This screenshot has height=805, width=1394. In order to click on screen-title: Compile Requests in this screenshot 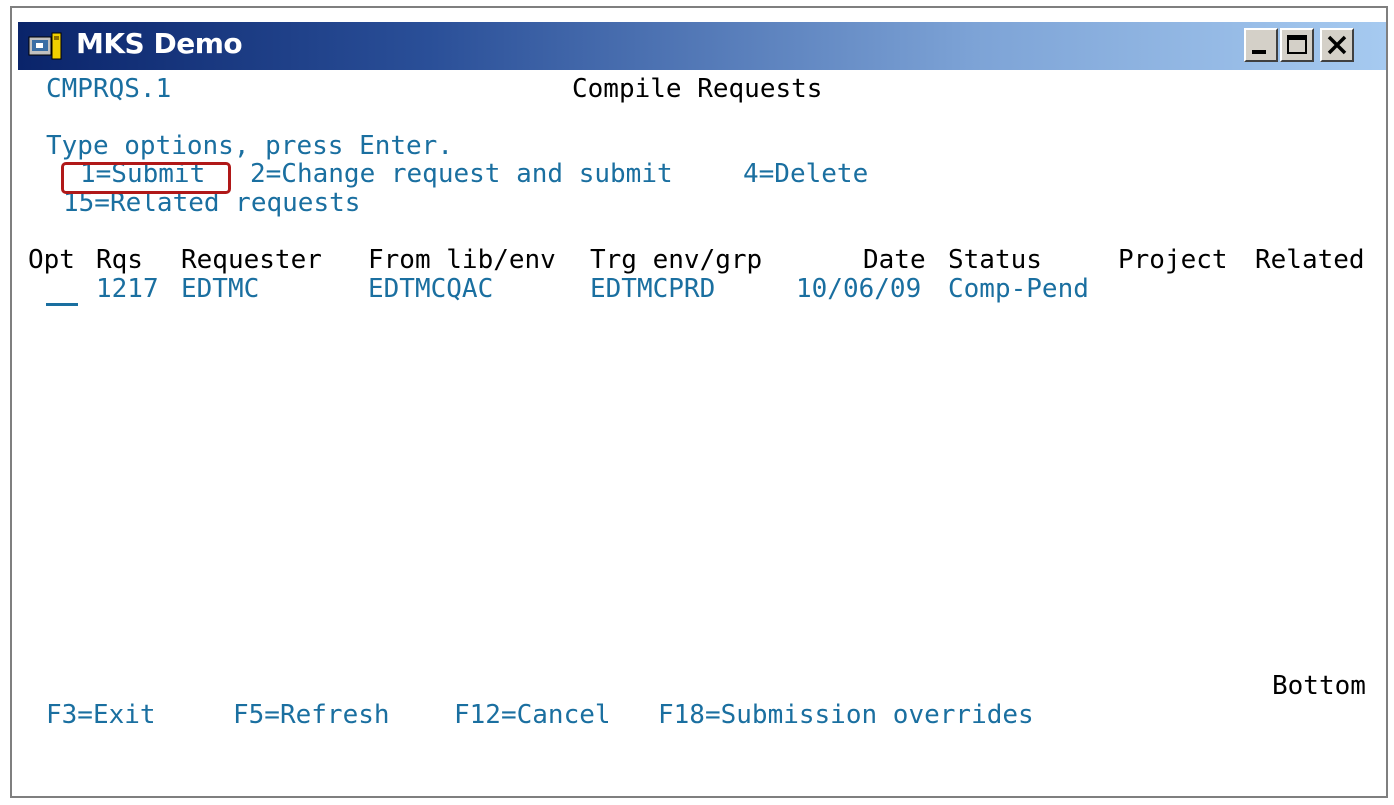, I will do `click(697, 89)`.